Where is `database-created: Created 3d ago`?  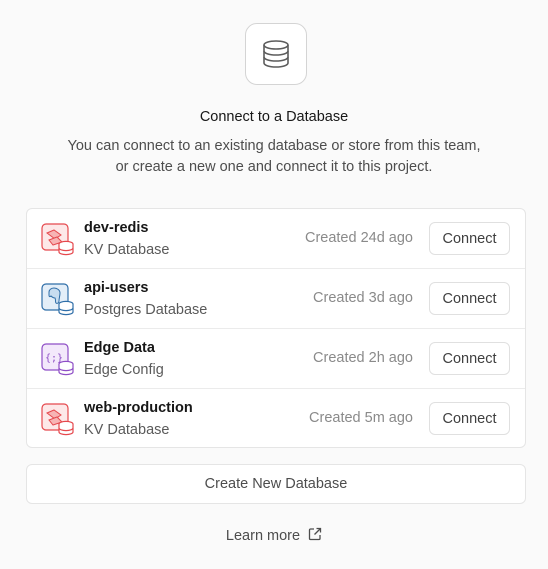
database-created: Created 3d ago is located at coordinates (363, 298).